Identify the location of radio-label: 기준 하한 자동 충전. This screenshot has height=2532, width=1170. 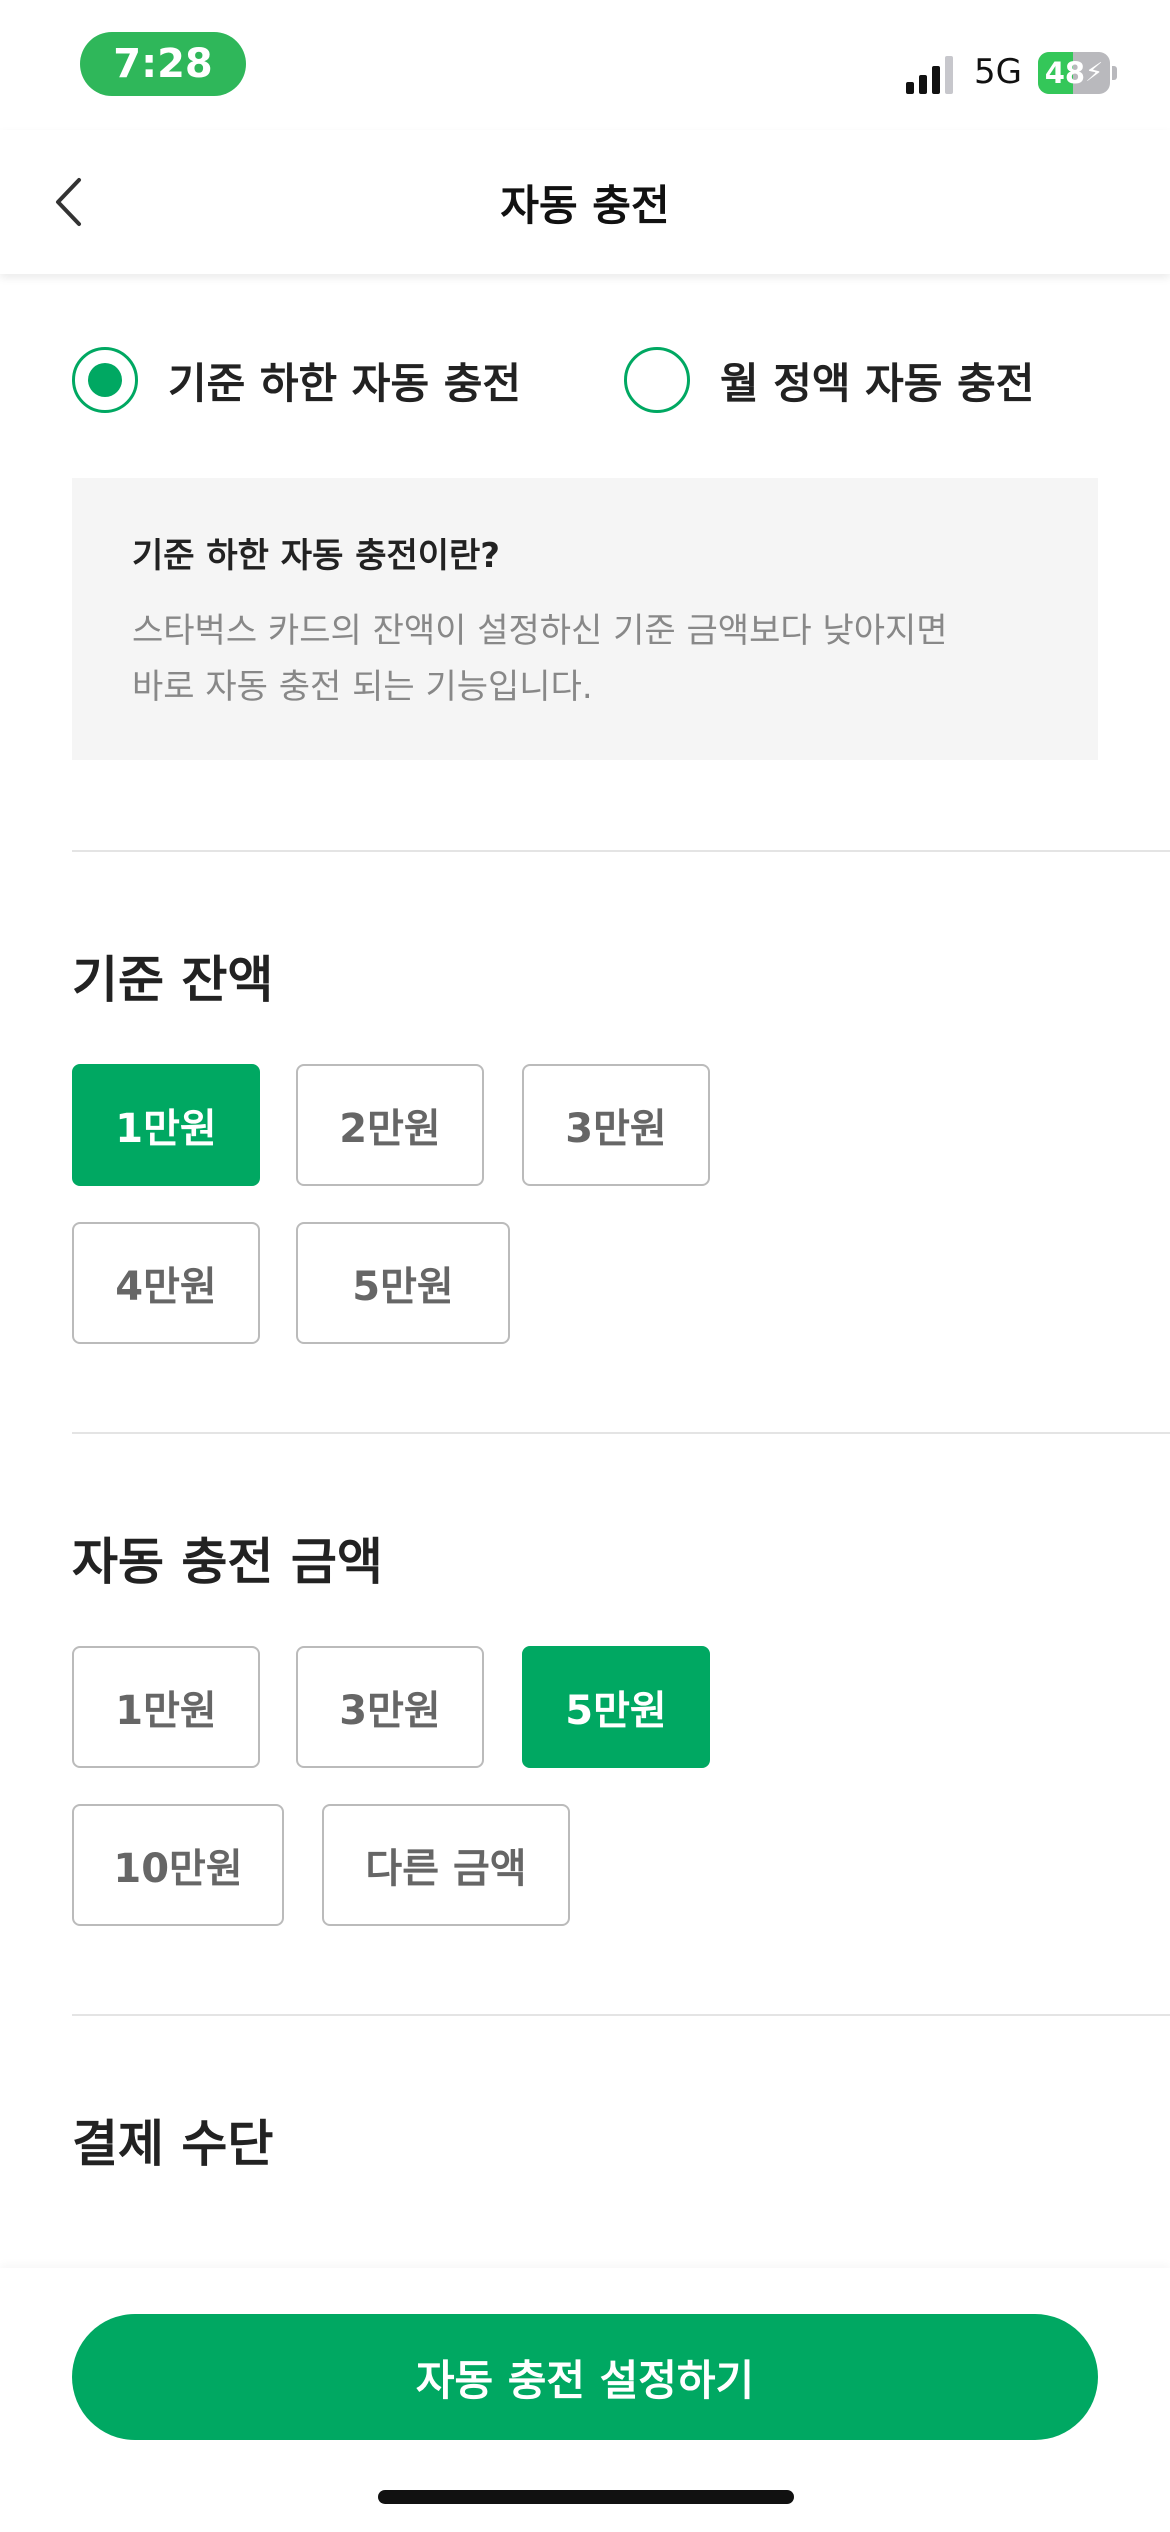
(344, 383).